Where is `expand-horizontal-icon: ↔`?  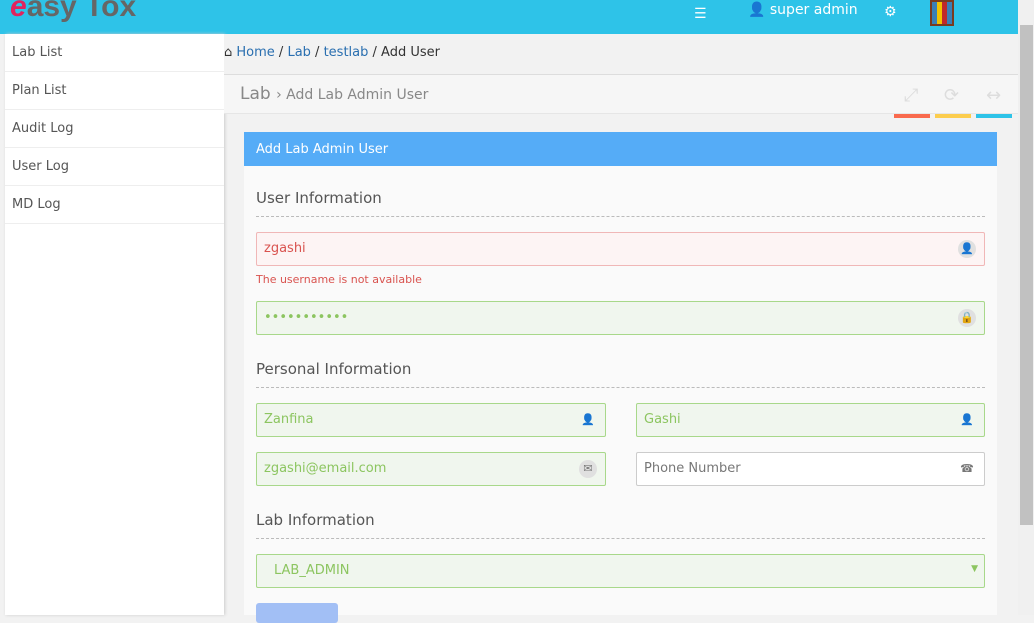 expand-horizontal-icon: ↔ is located at coordinates (993, 95).